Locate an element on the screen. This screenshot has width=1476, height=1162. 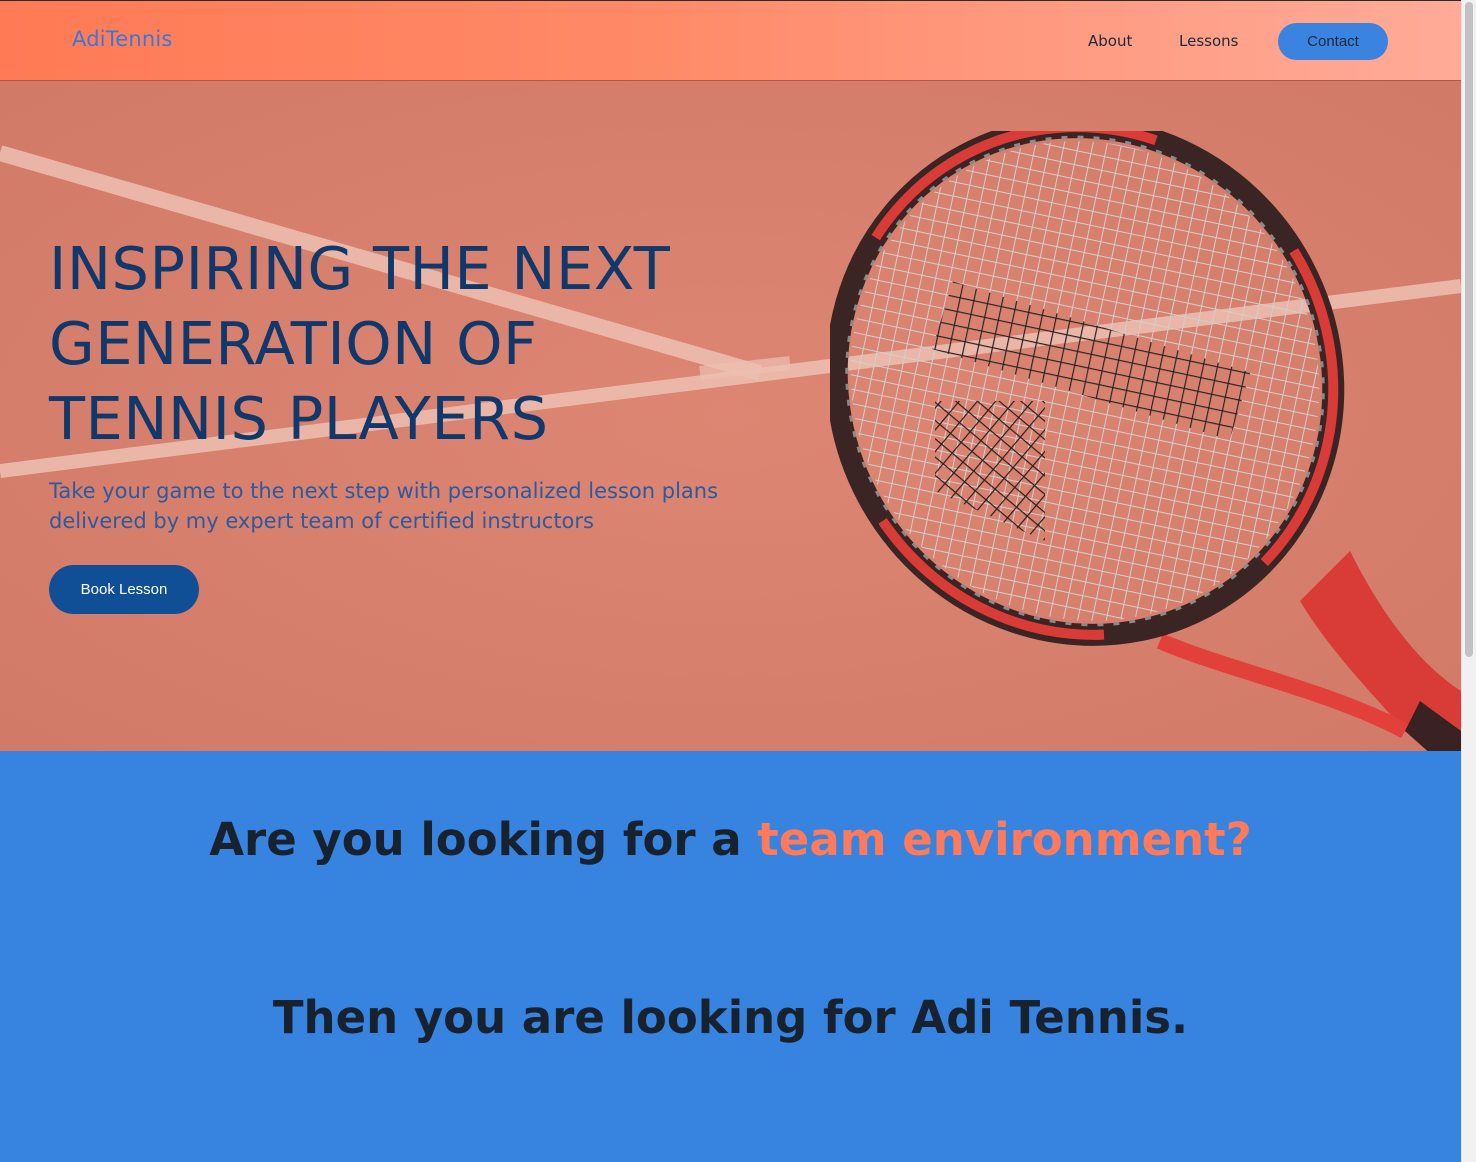
question-accent: team environment? is located at coordinates (1004, 839).